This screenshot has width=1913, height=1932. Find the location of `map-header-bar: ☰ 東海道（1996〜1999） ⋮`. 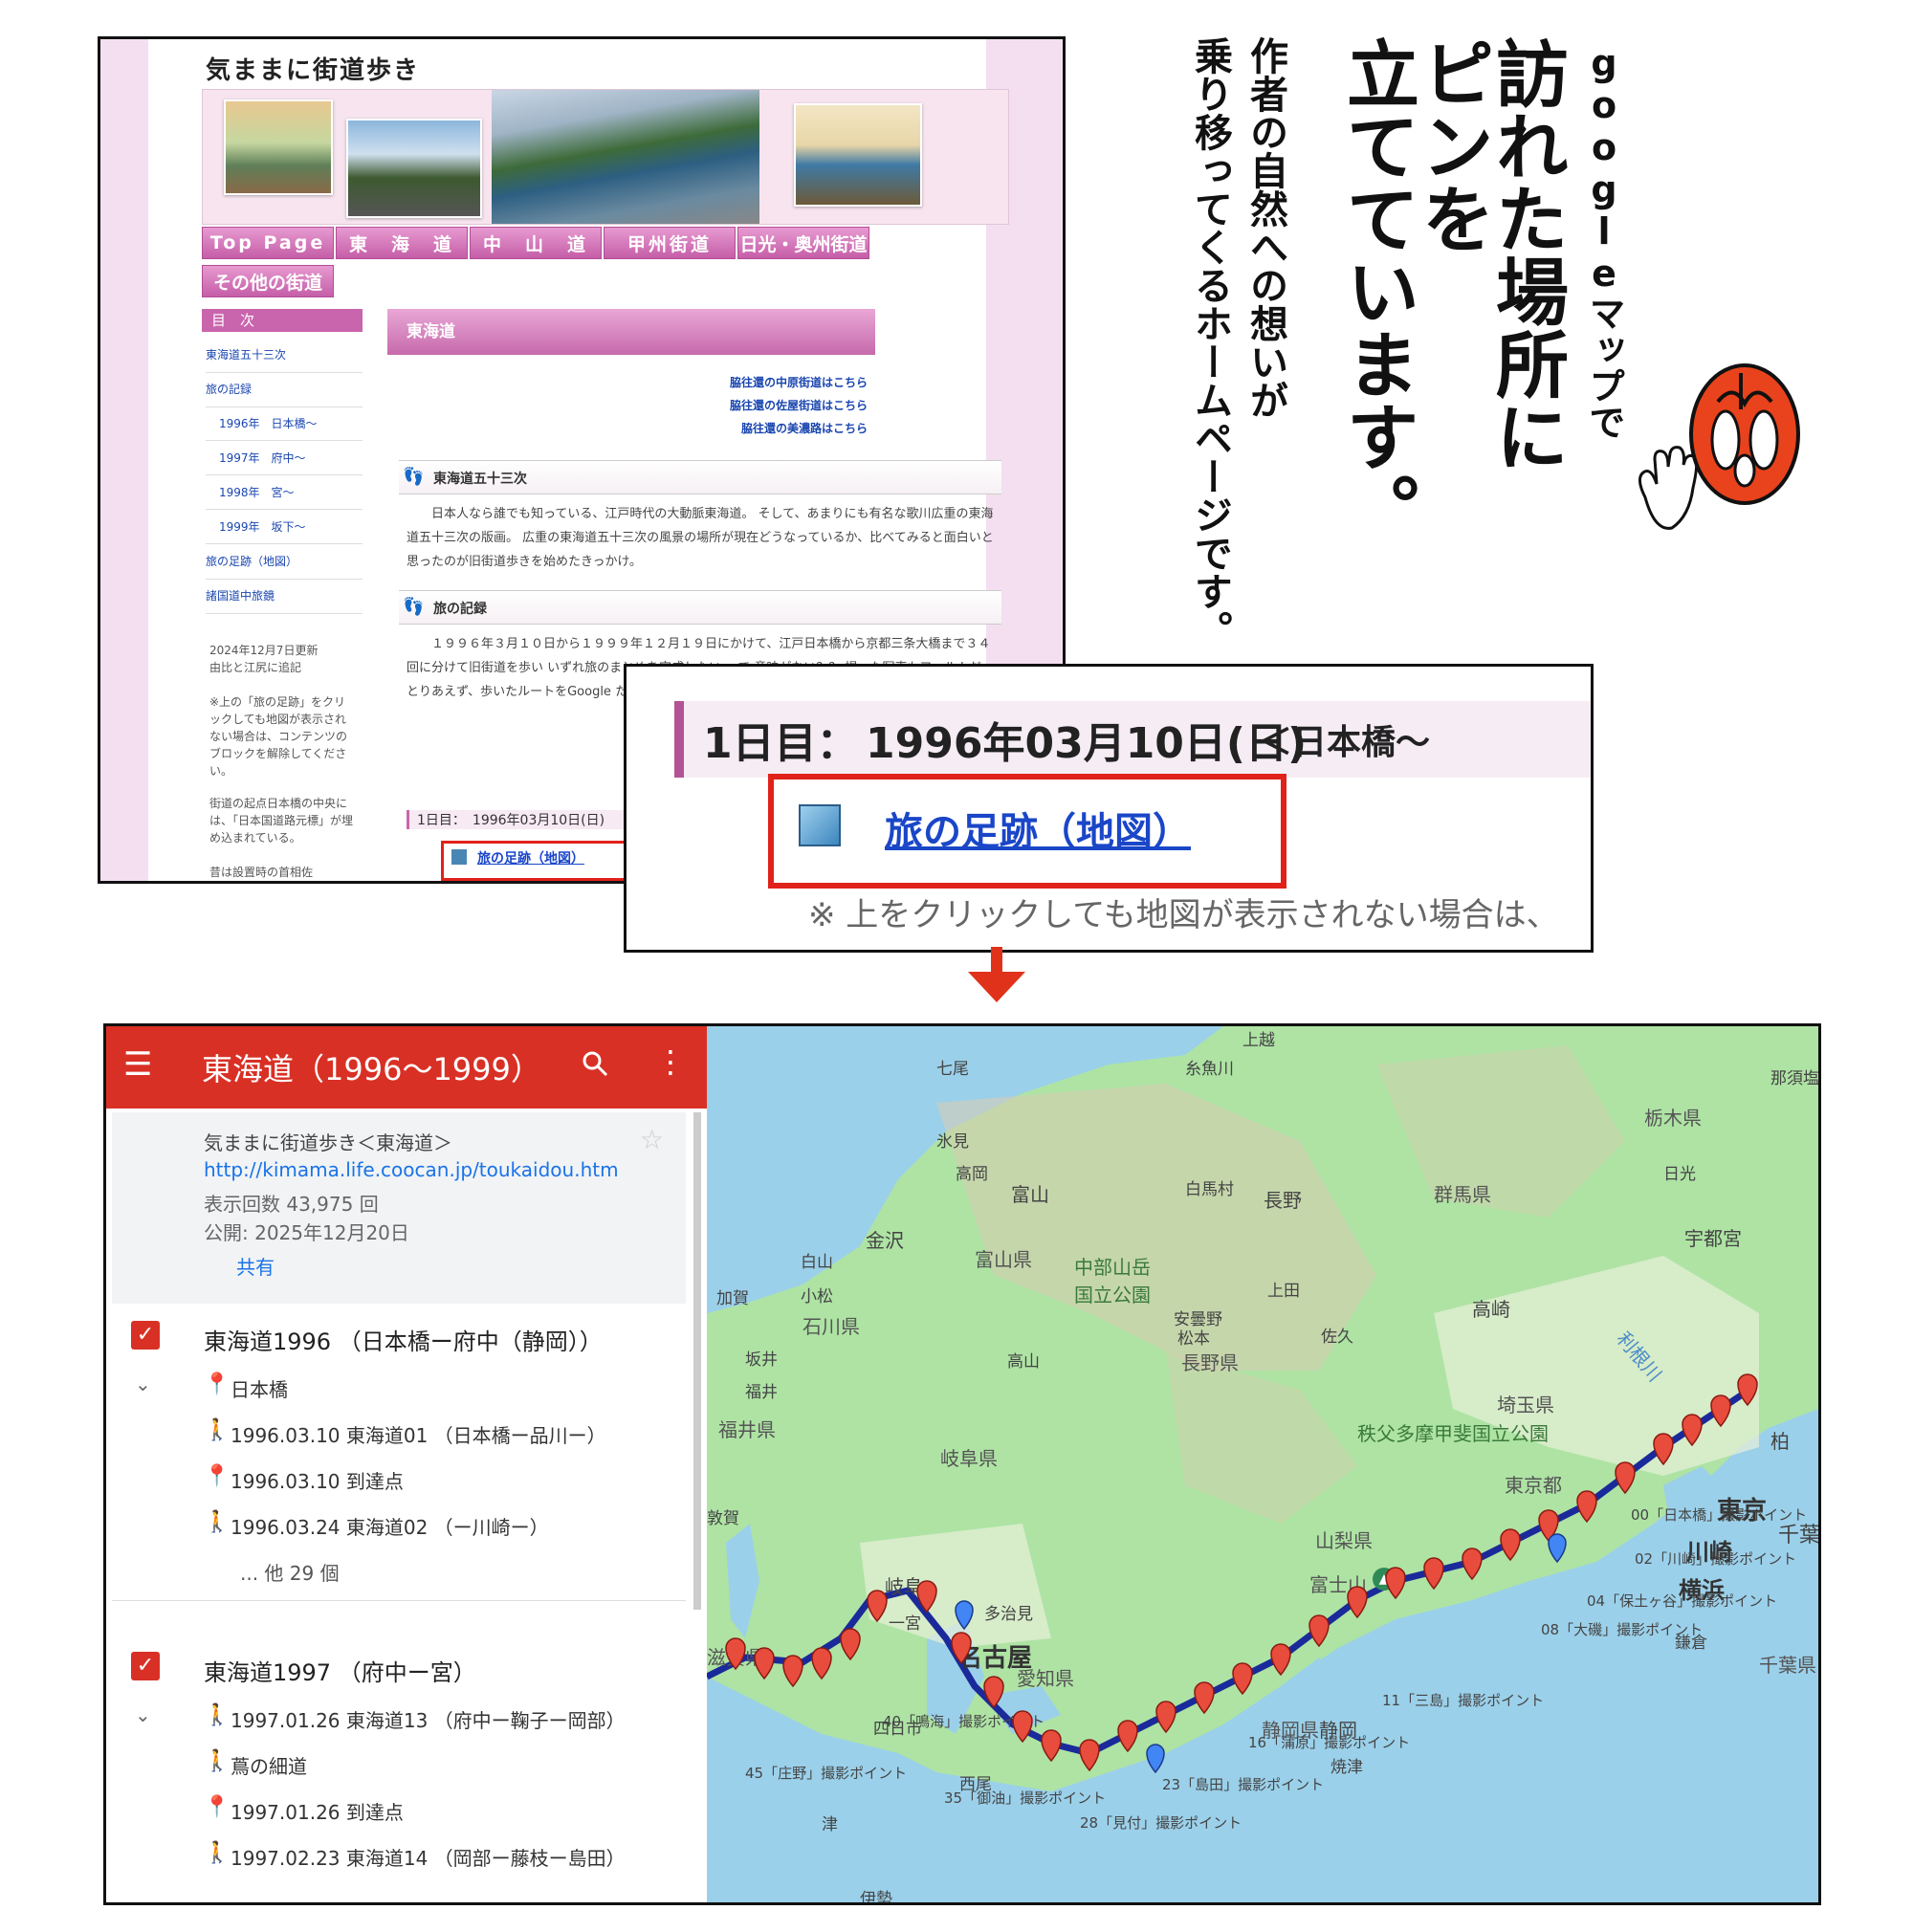

map-header-bar: ☰ 東海道（1996〜1999） ⋮ is located at coordinates (407, 1067).